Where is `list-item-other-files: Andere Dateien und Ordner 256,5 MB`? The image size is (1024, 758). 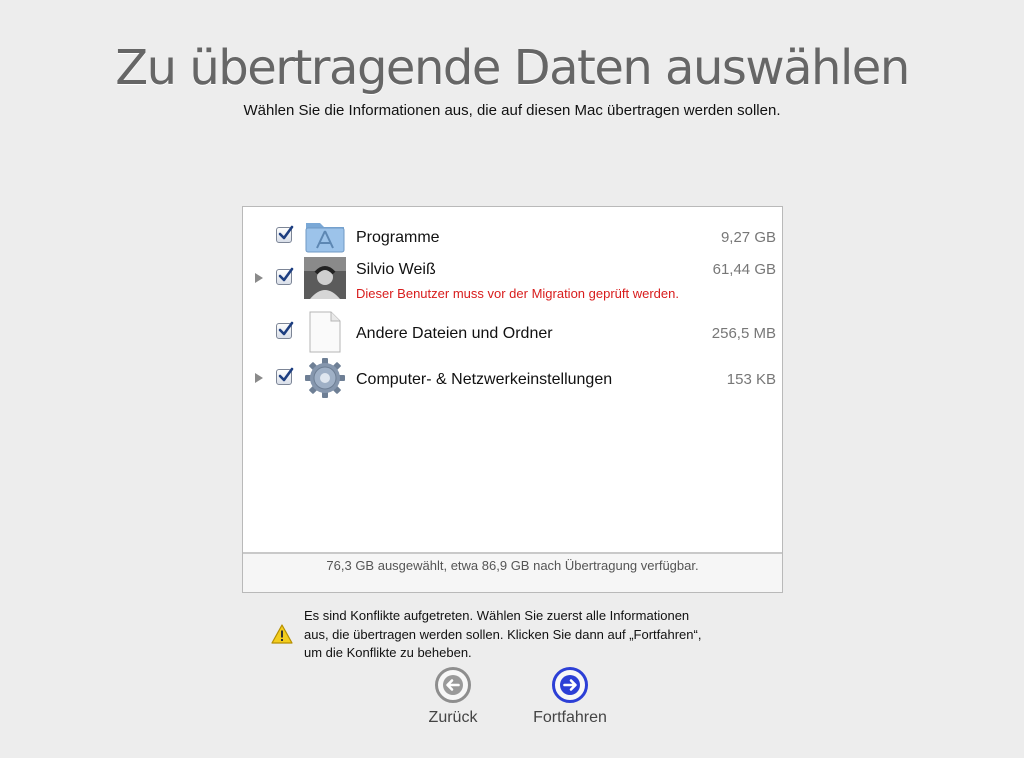 list-item-other-files: Andere Dateien und Ordner 256,5 MB is located at coordinates (512, 332).